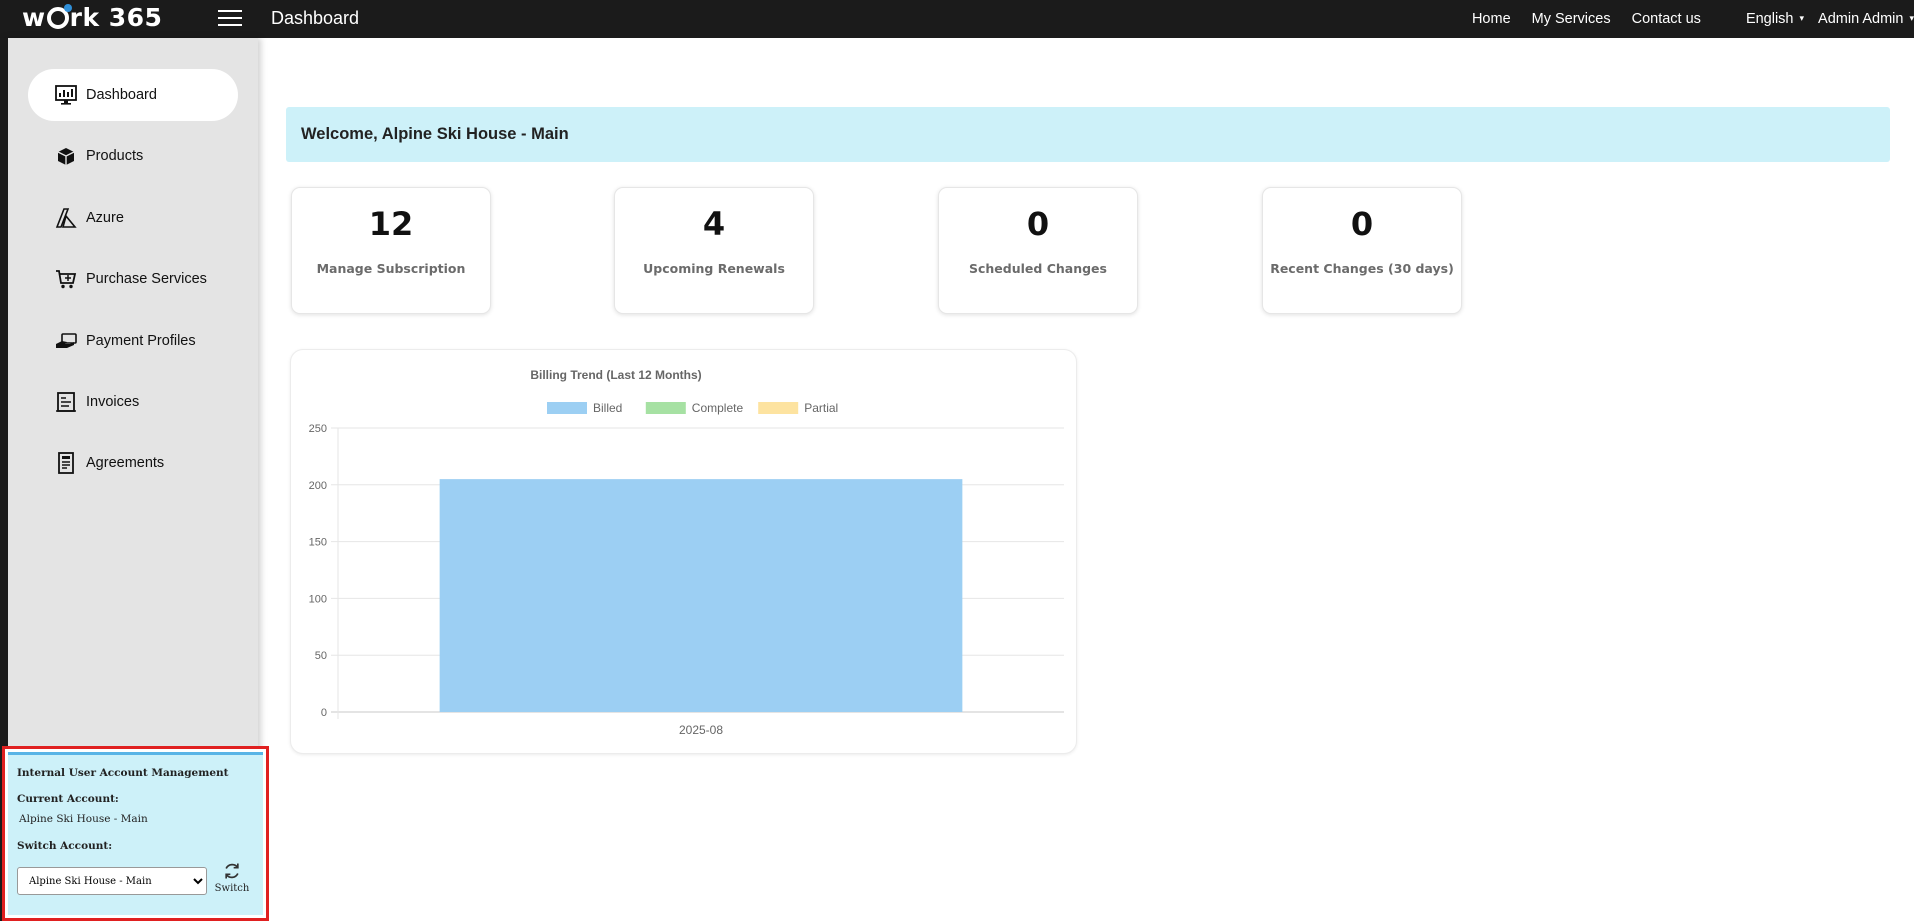 The width and height of the screenshot is (1914, 921). I want to click on sidebar-item-agreements: Agreements, so click(133, 463).